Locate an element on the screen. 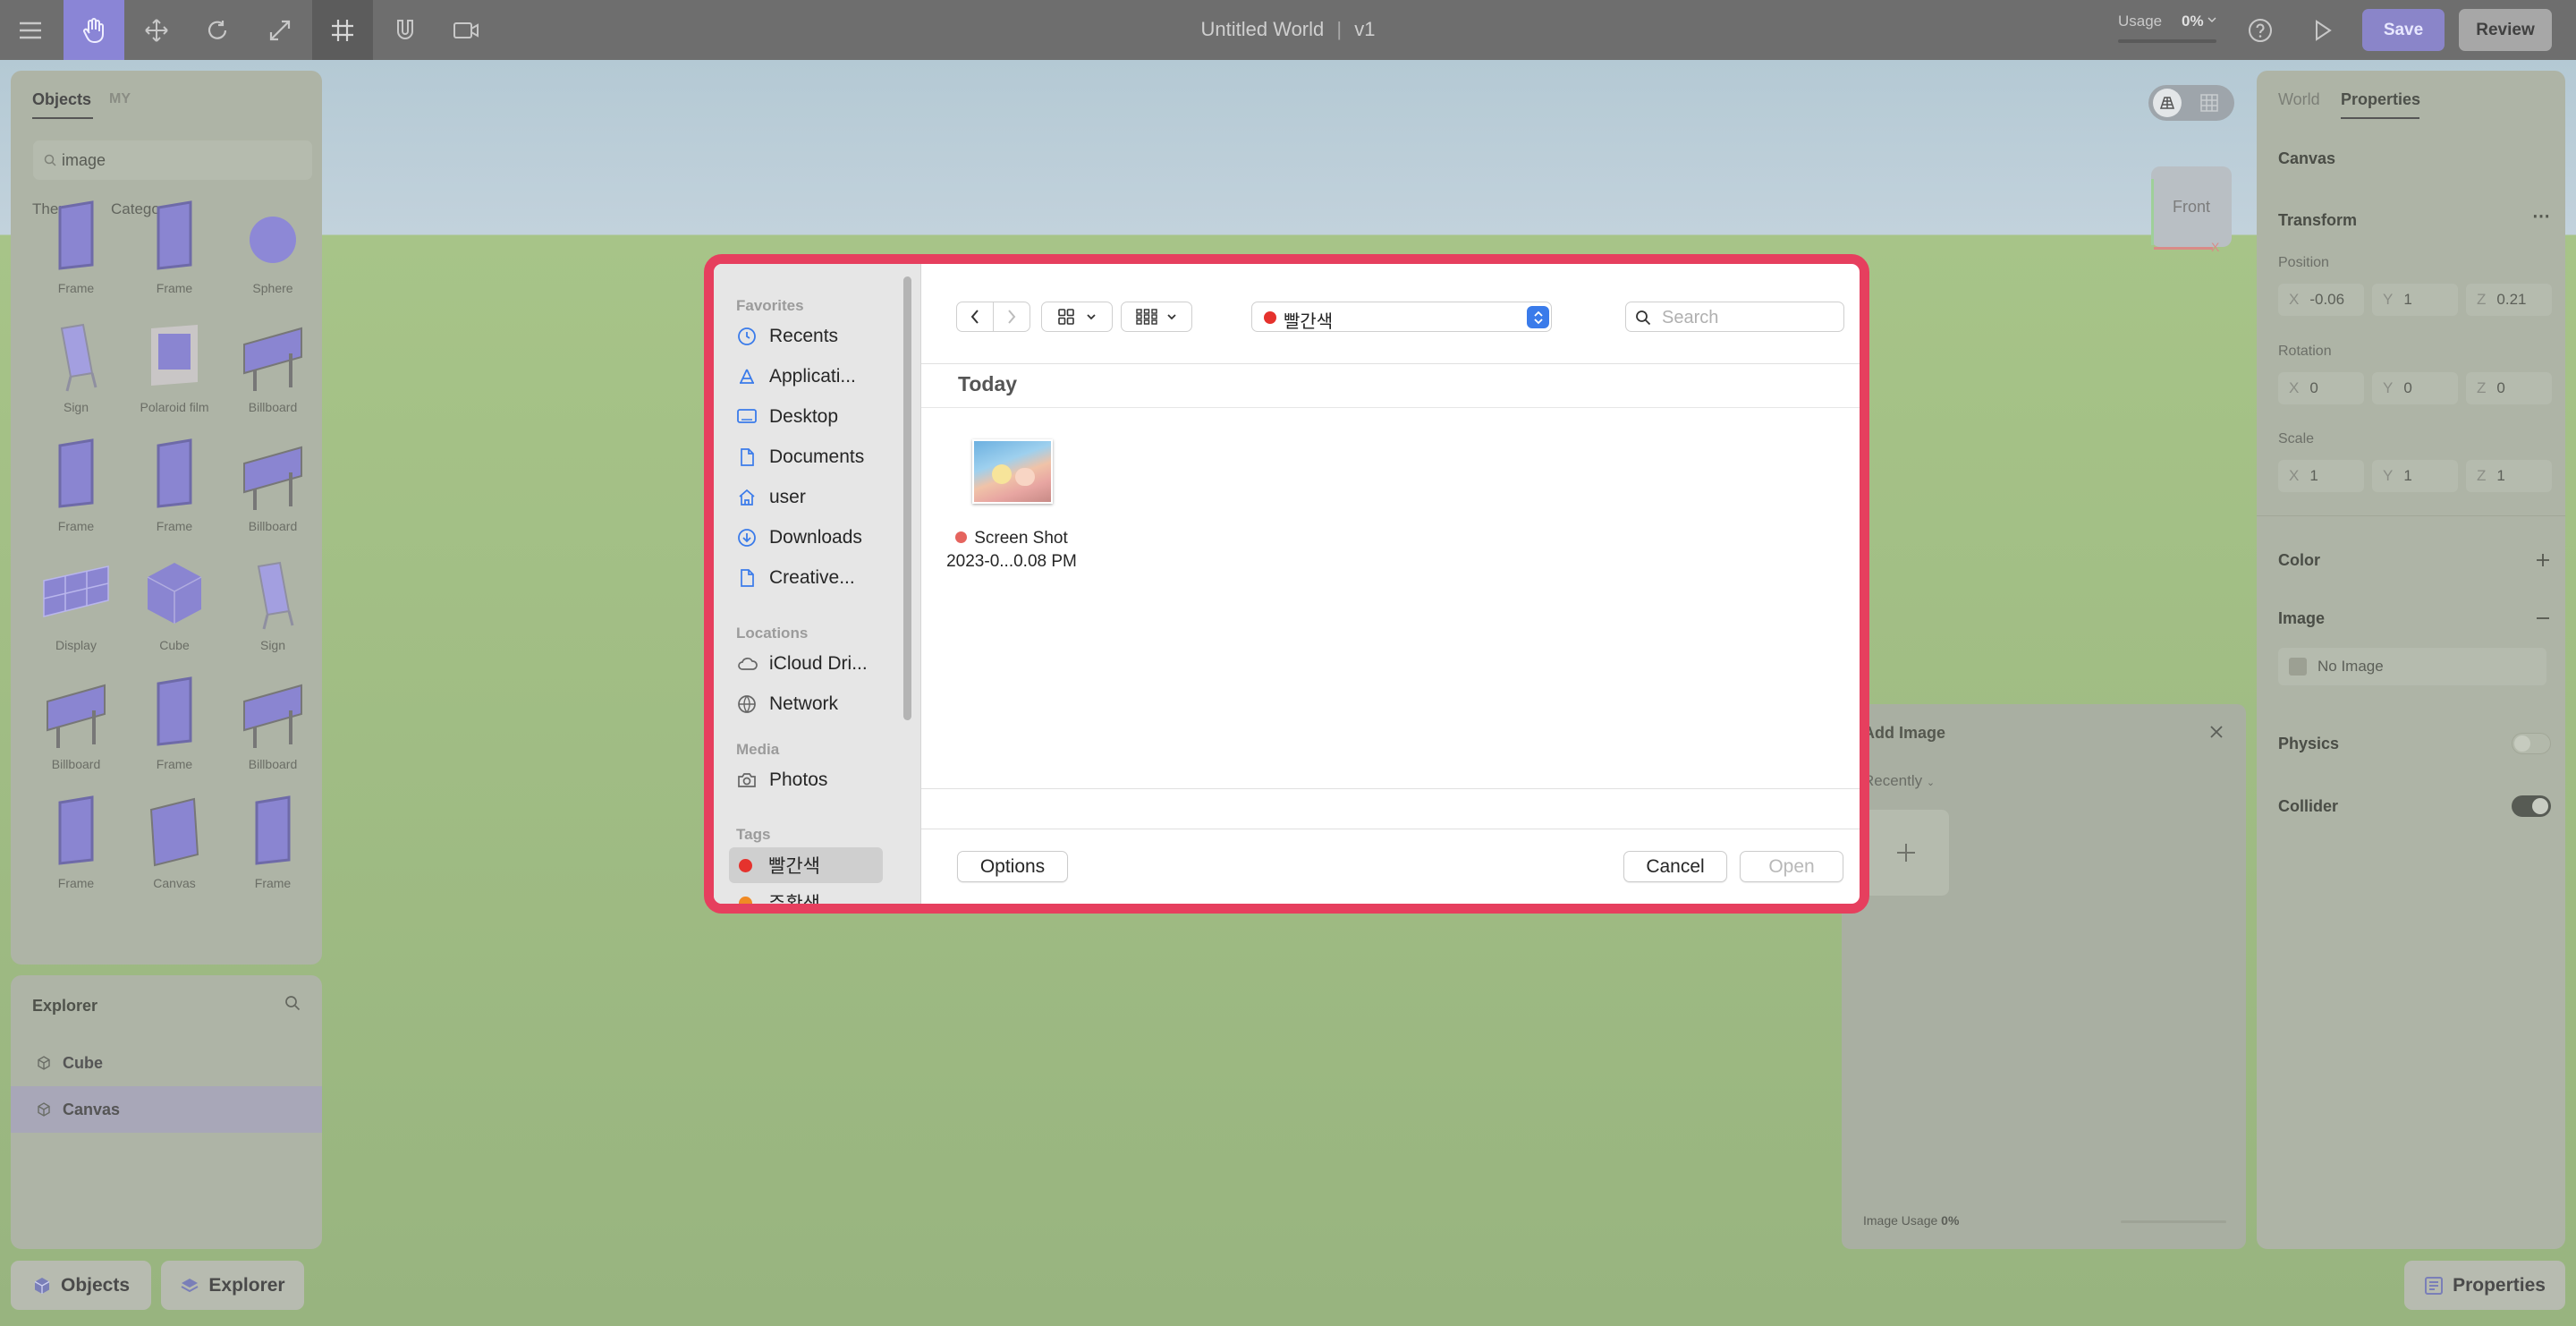  location-select: 빨간색 is located at coordinates (1401, 317).